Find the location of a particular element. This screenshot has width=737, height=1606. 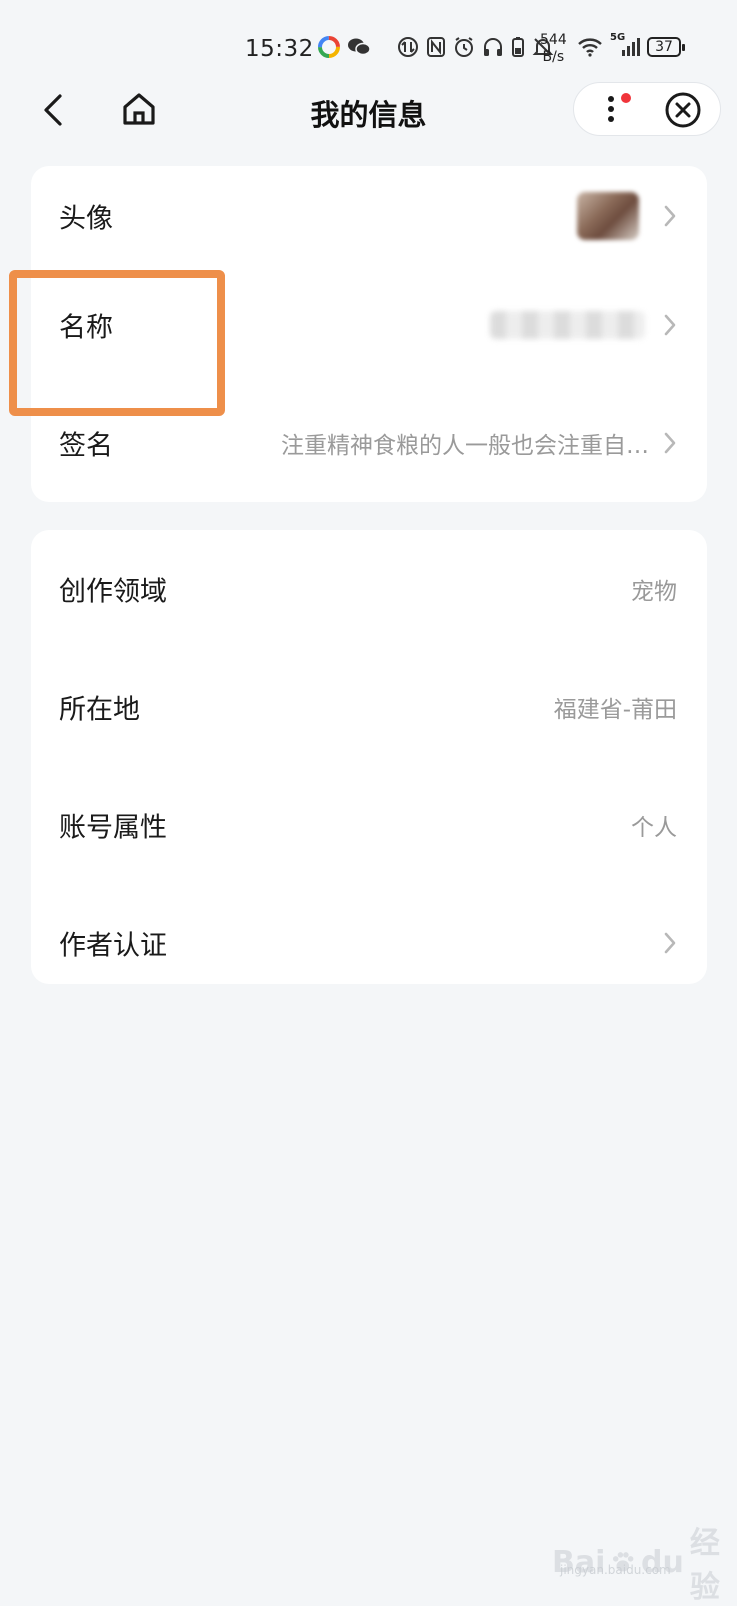

account-type-row: 账号属性 个人 is located at coordinates (369, 825).